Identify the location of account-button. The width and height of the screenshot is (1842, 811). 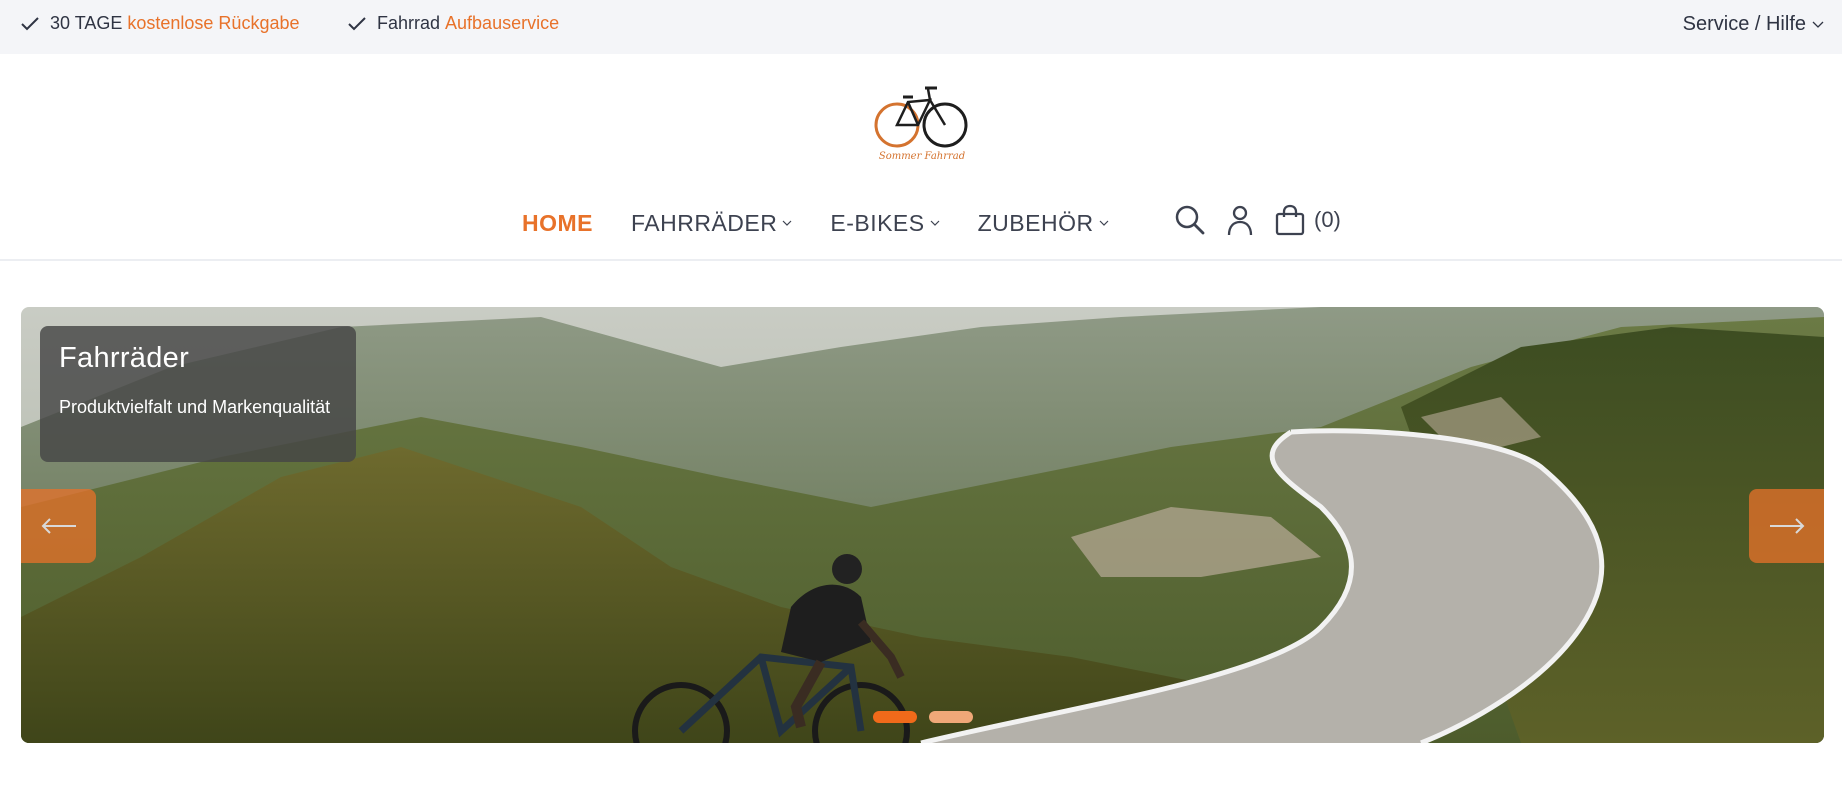
(1240, 220).